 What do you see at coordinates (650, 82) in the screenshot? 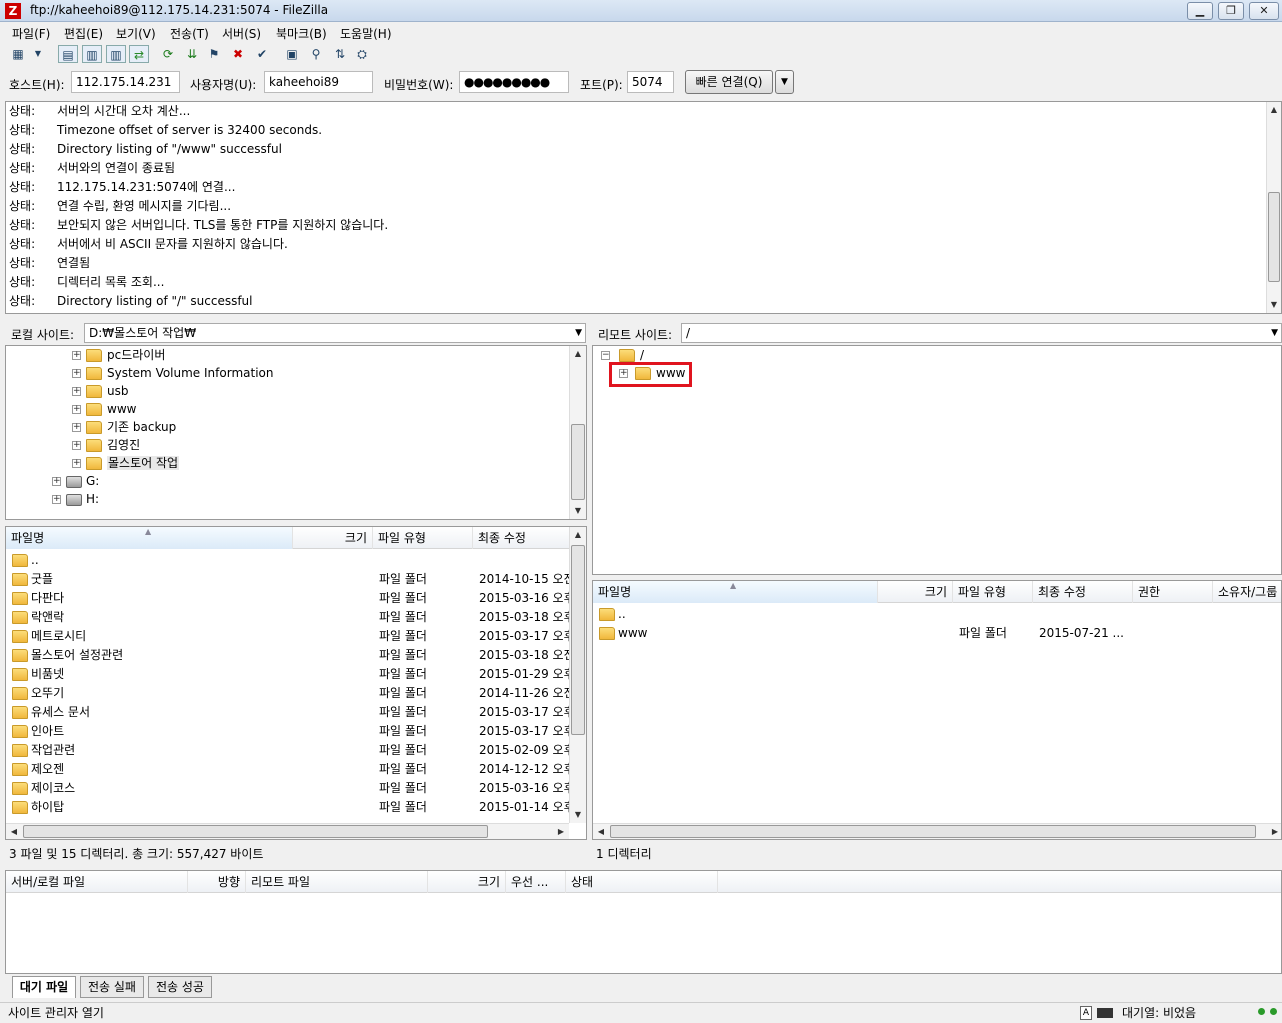
I see `port-input: 5074` at bounding box center [650, 82].